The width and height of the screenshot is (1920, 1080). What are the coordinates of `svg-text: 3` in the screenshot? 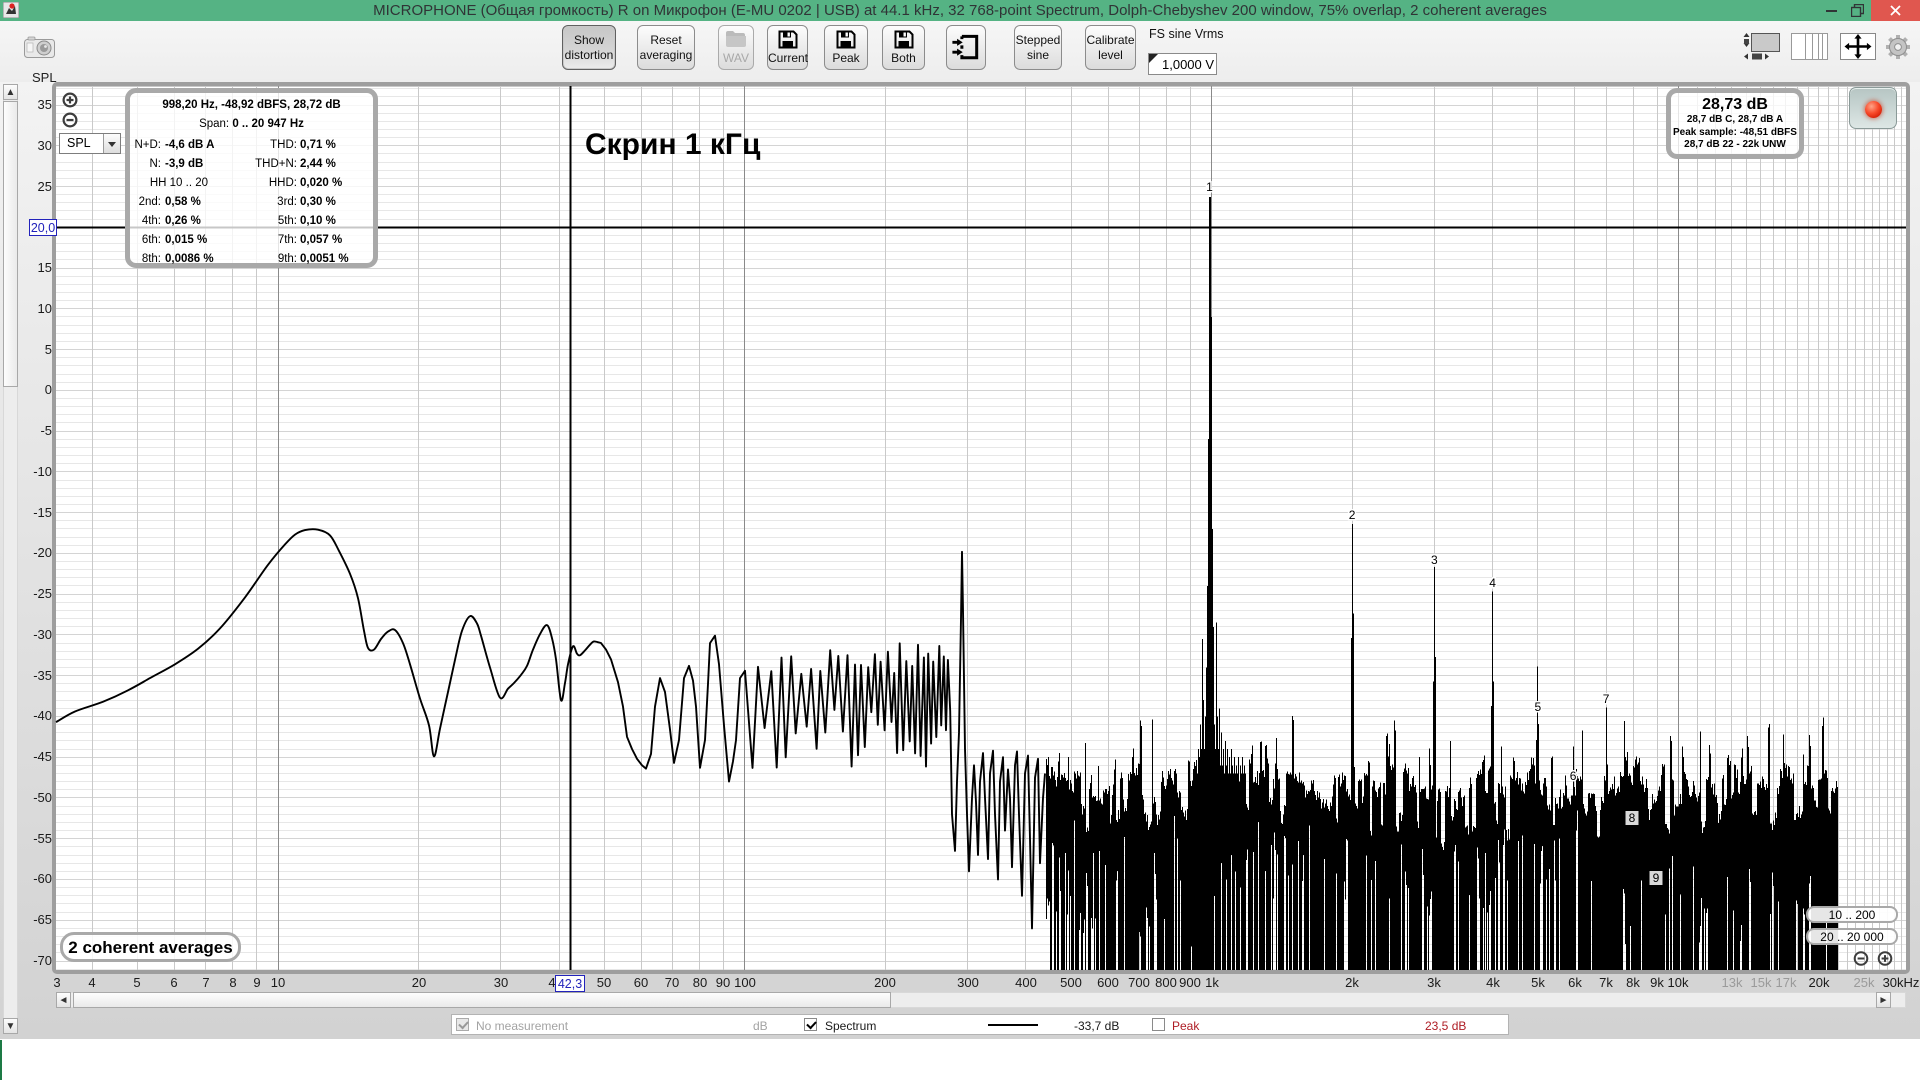 It's located at (1434, 560).